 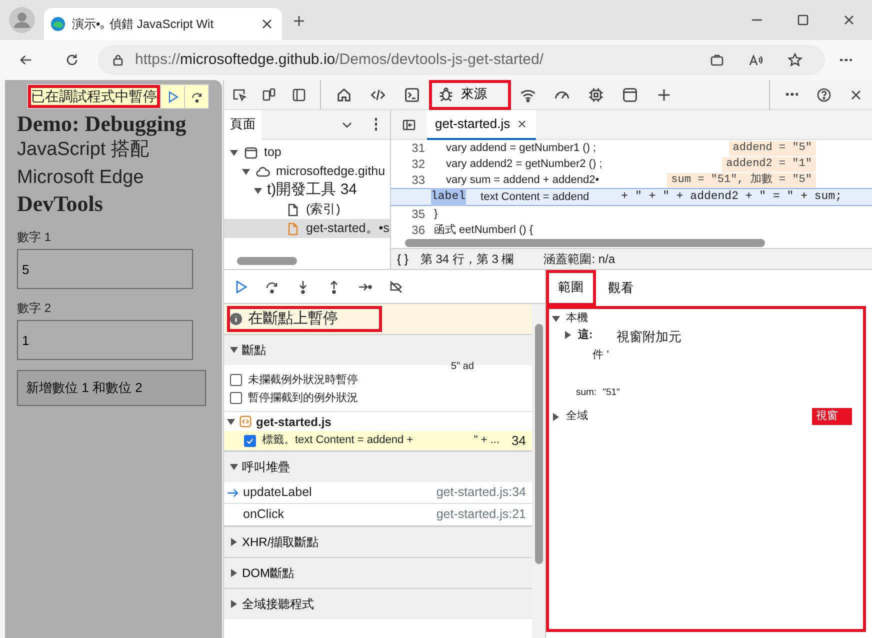 I want to click on section-header: 呼叫堆疊, so click(x=378, y=466).